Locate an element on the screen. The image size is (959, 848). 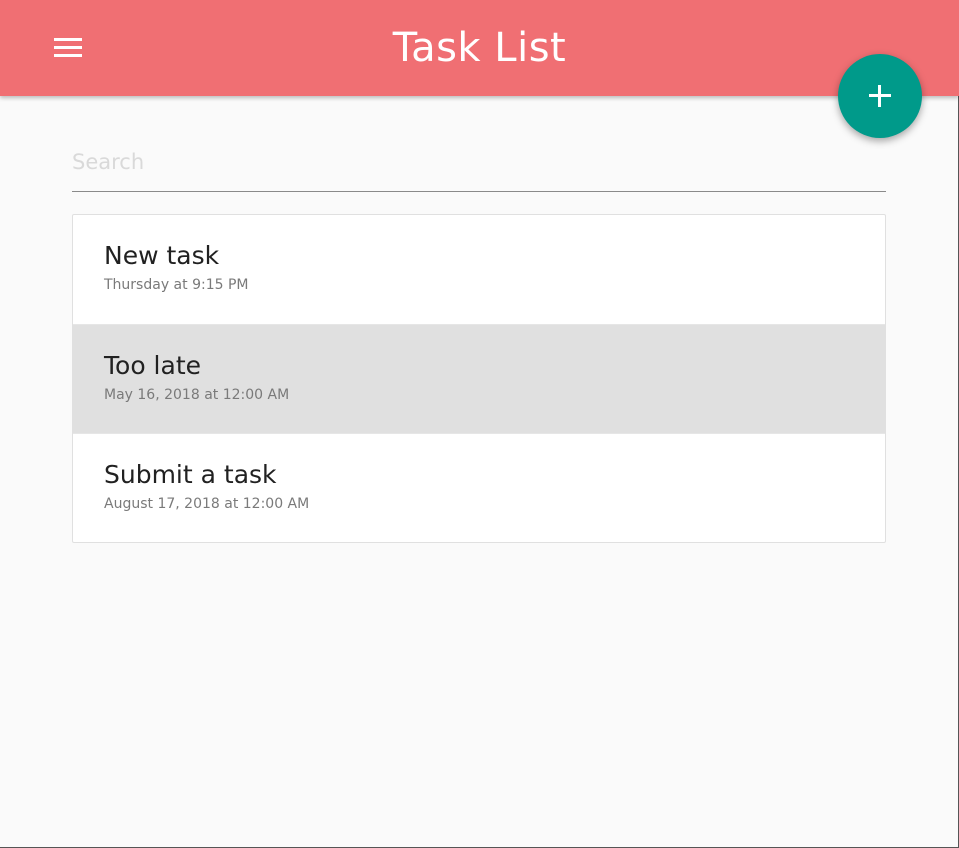
task-date: August 17, 2018 at 12:00 AM is located at coordinates (207, 504).